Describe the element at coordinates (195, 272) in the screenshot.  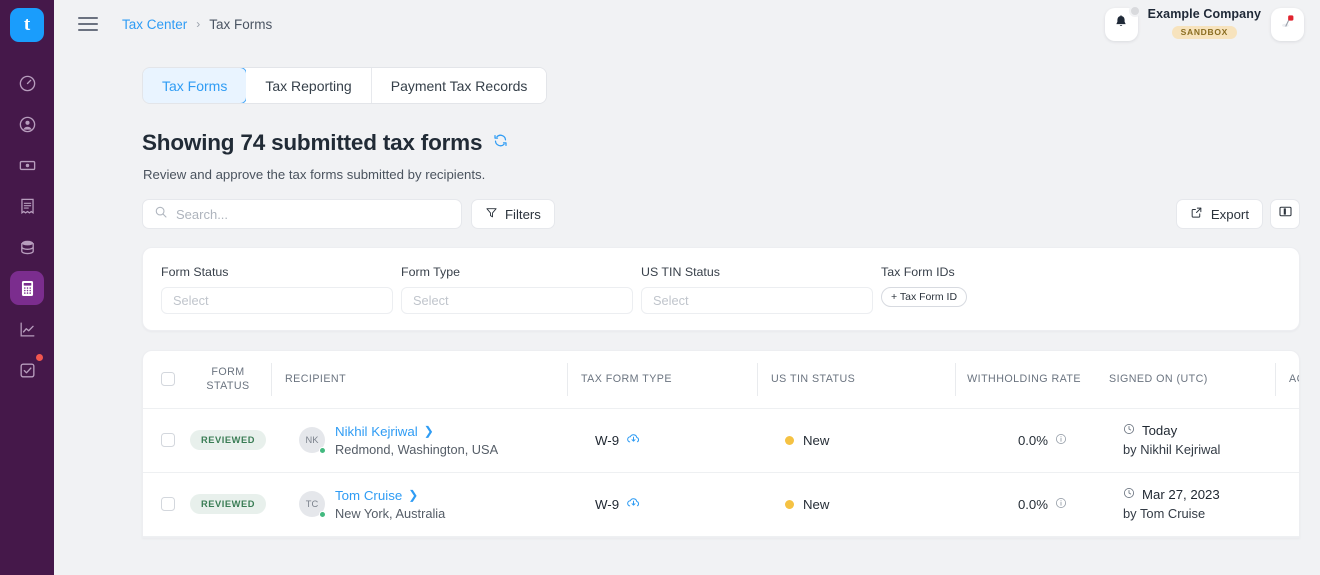
I see `filter-form-status-label: Form Status` at that location.